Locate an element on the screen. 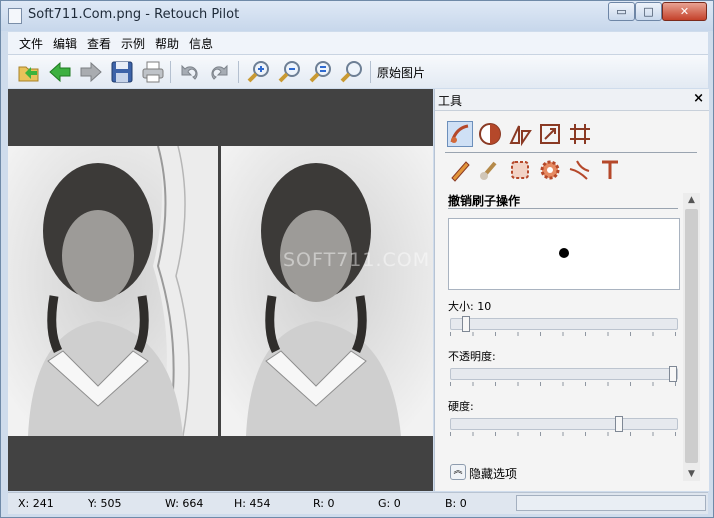 This screenshot has height=518, width=714. undo-icon is located at coordinates (189, 72).